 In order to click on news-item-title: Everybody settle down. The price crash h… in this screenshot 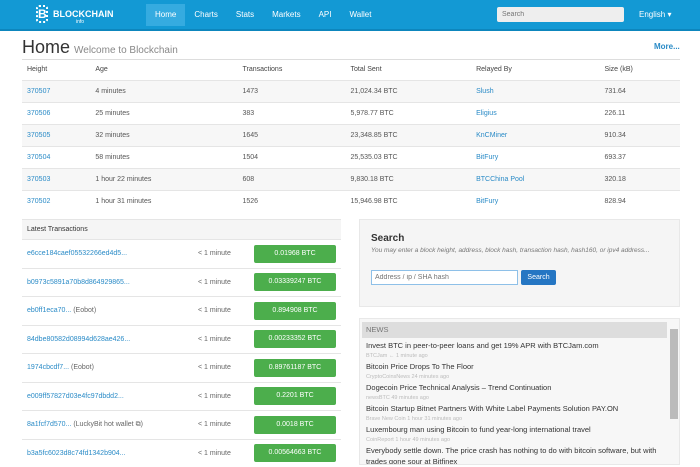, I will do `click(516, 455)`.